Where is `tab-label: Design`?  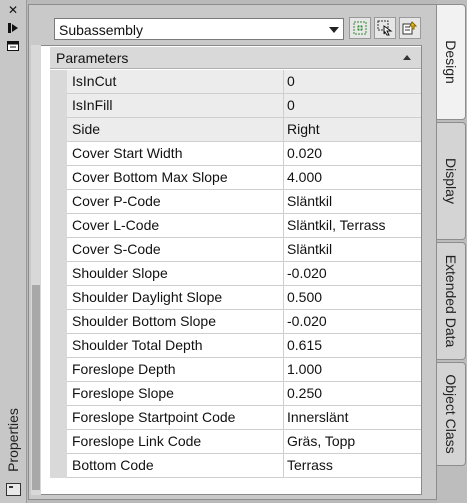 tab-label: Design is located at coordinates (451, 62).